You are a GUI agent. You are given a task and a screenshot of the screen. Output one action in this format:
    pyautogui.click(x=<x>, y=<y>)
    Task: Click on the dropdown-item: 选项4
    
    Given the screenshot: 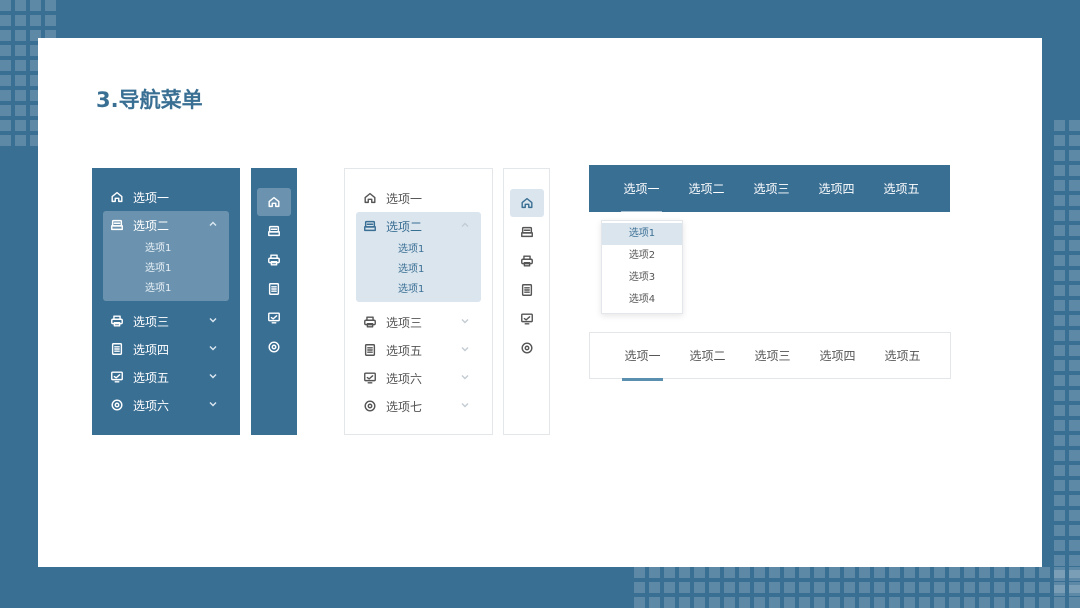 What is the action you would take?
    pyautogui.click(x=642, y=300)
    